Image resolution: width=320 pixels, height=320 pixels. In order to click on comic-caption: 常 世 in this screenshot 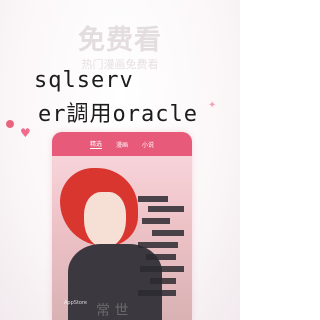, I will do `click(112, 311)`.